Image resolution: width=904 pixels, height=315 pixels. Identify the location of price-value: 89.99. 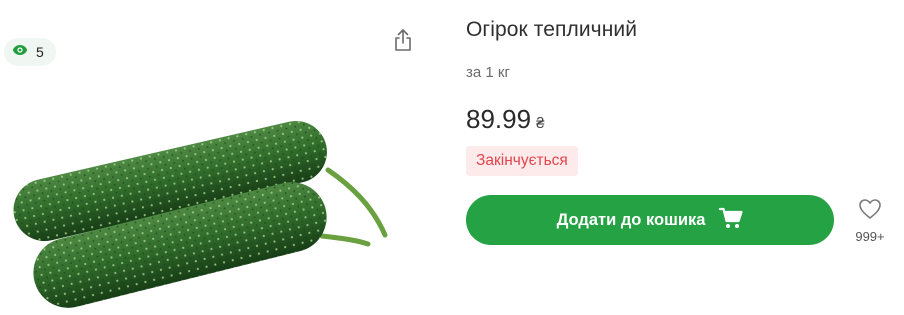
(499, 119).